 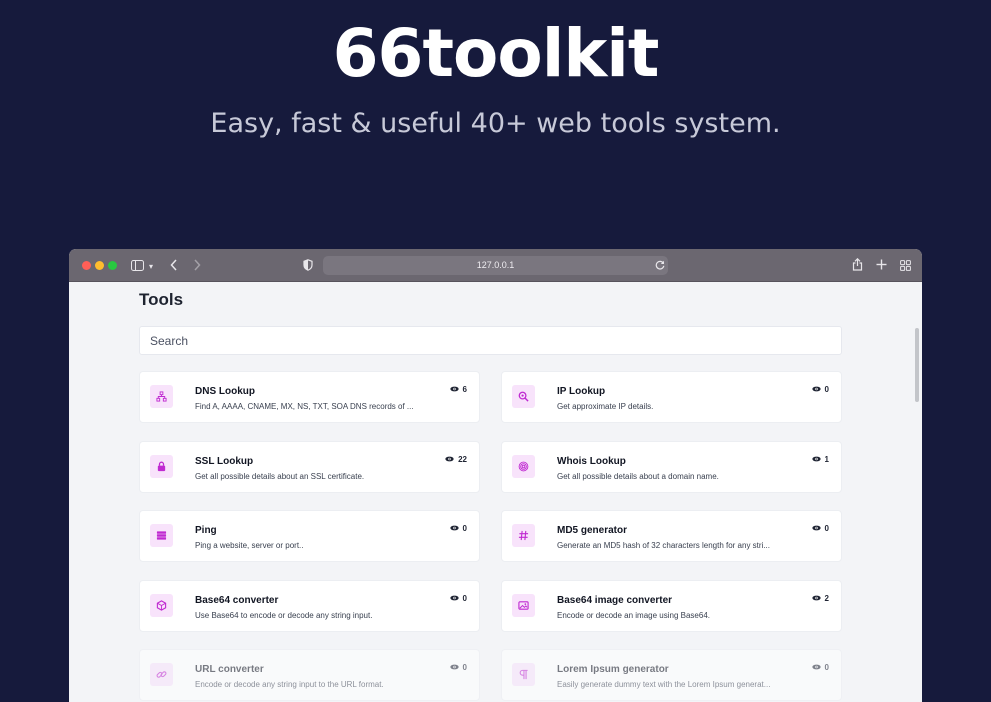 What do you see at coordinates (613, 669) in the screenshot?
I see `tool-name: Lorem Ipsum generator` at bounding box center [613, 669].